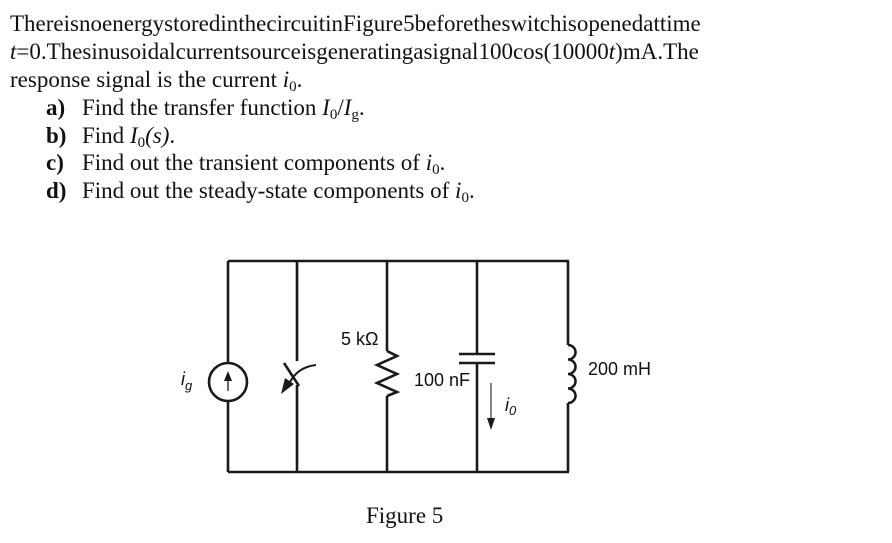  I want to click on figure-caption: Figure 5, so click(405, 515).